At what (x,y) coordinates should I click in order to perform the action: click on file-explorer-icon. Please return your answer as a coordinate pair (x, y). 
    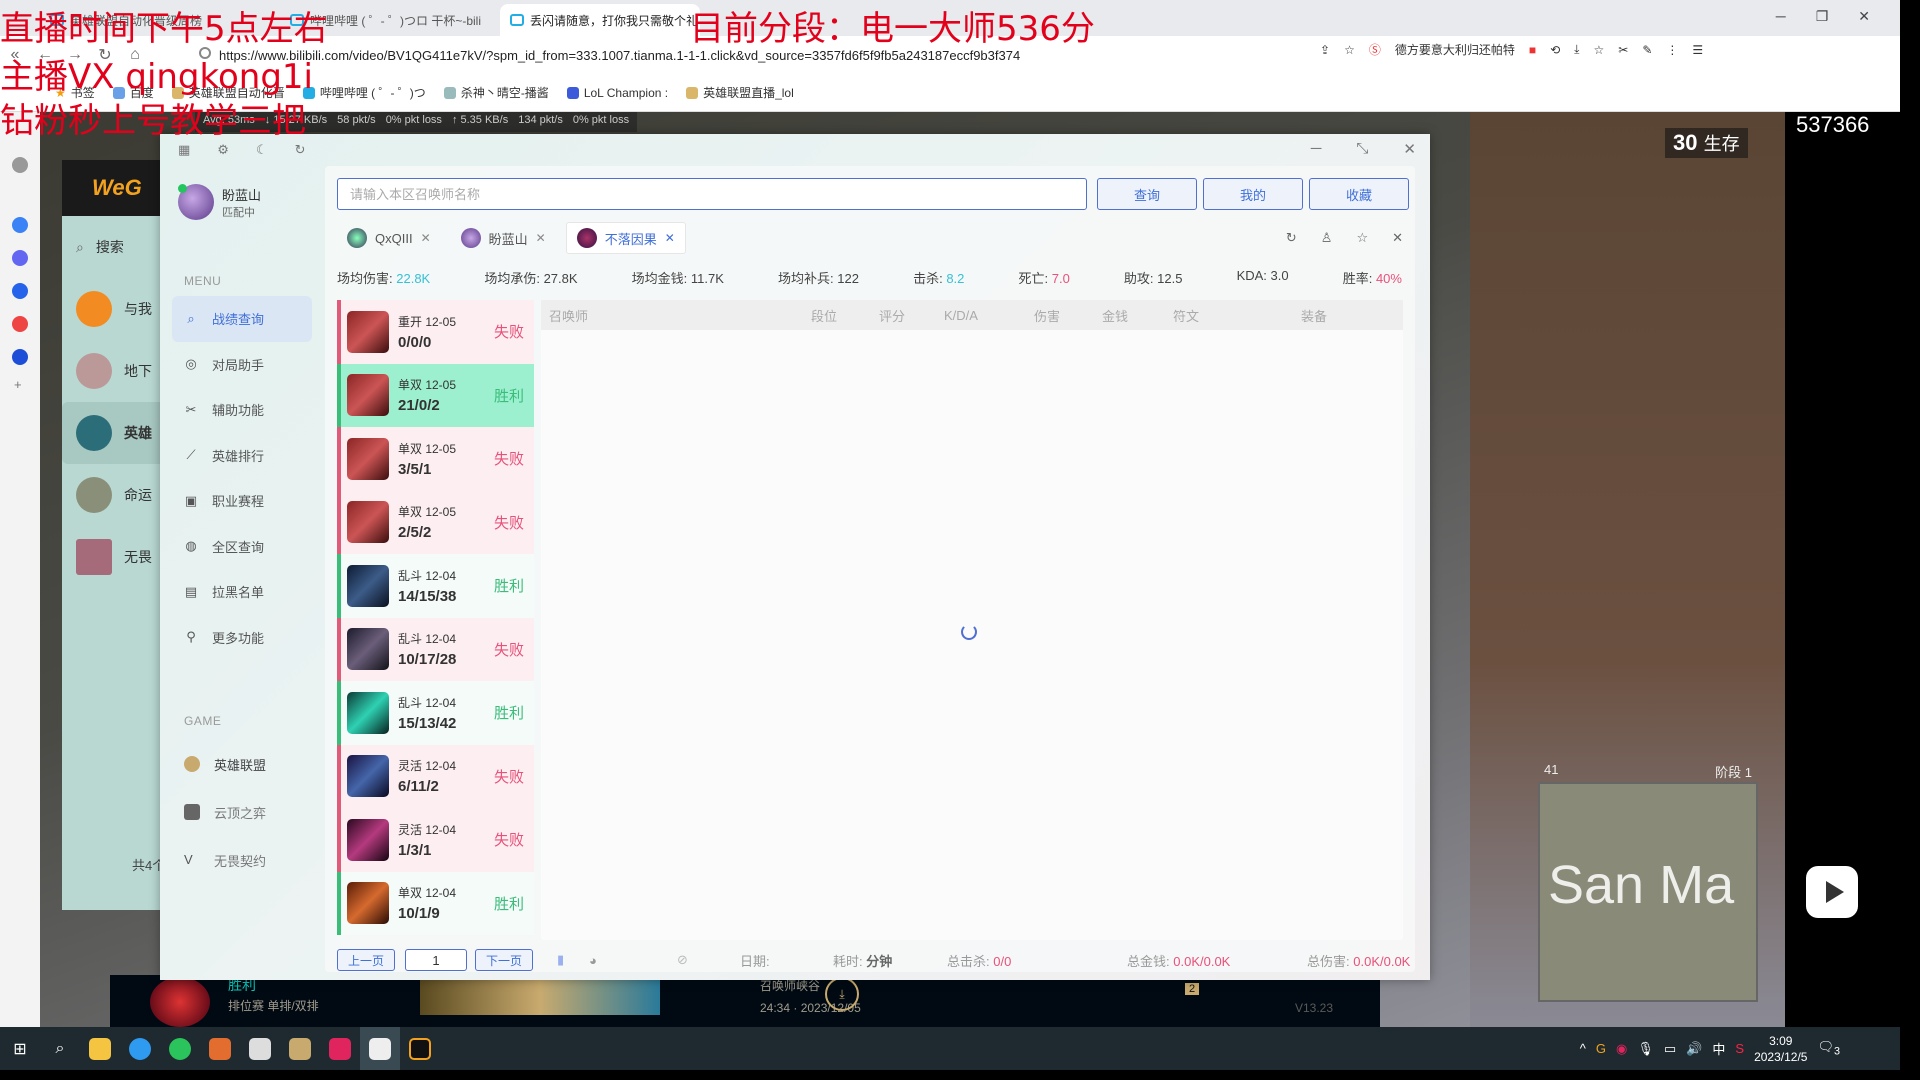
    Looking at the image, I should click on (100, 1048).